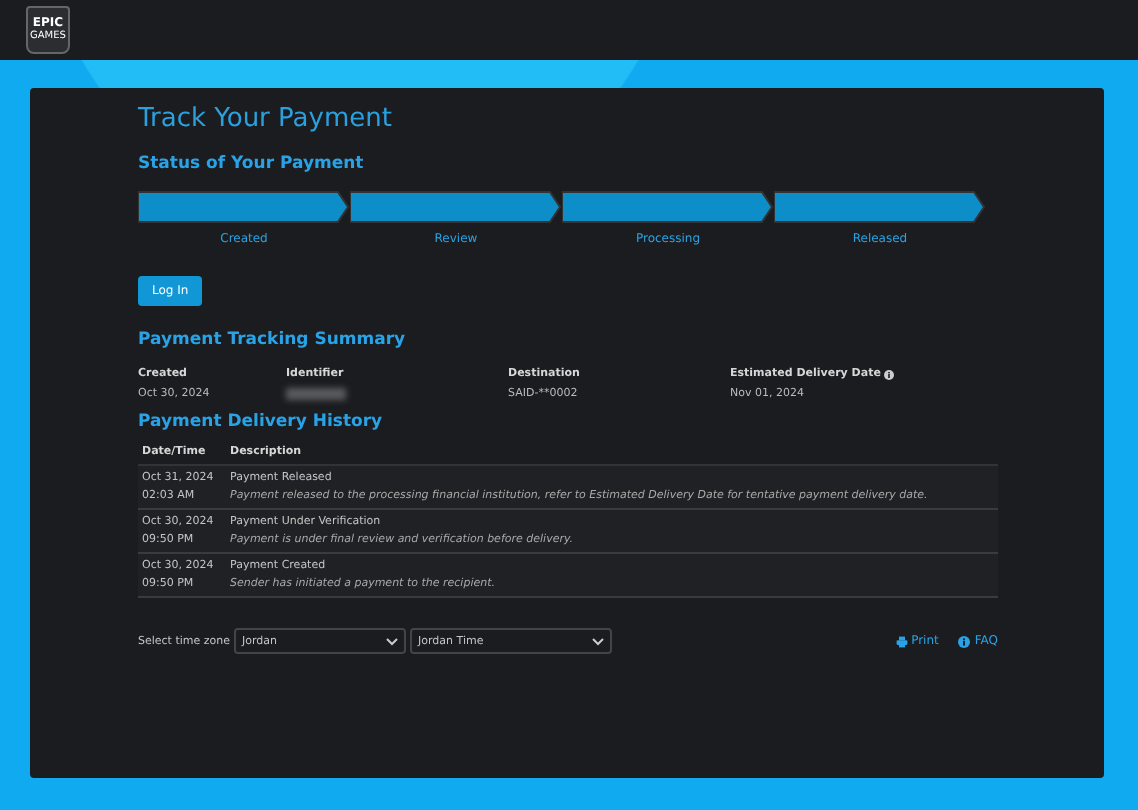  Describe the element at coordinates (901, 641) in the screenshot. I see `printer-icon` at that location.